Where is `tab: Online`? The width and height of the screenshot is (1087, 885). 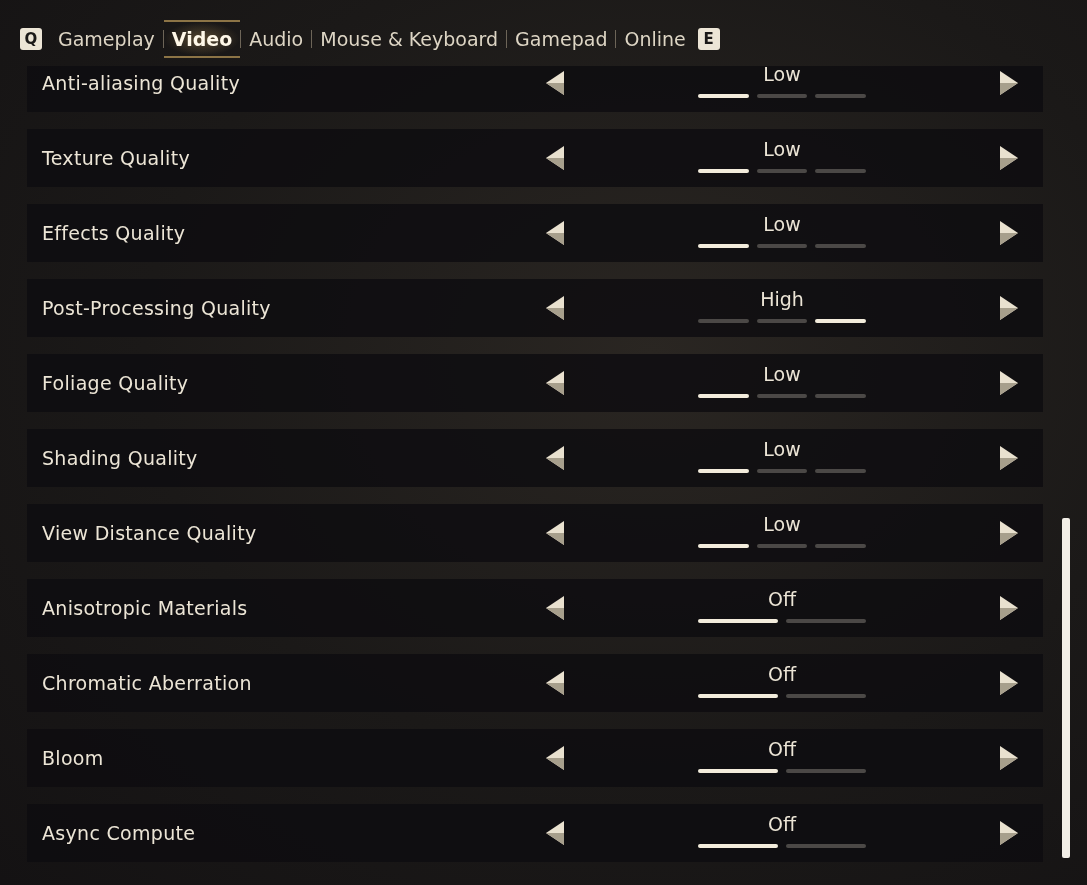 tab: Online is located at coordinates (655, 39).